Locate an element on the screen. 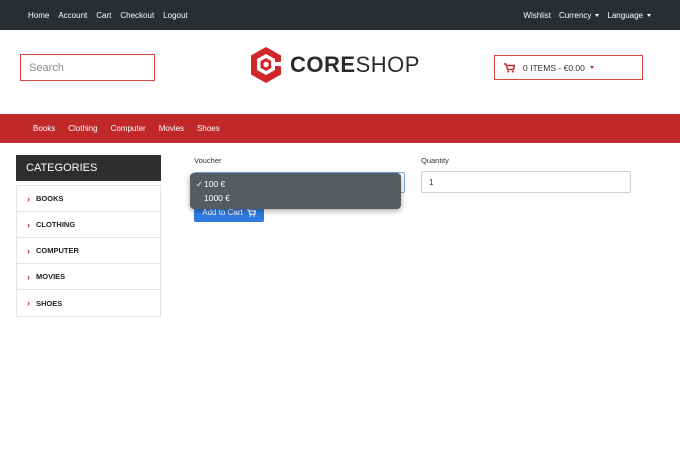 Image resolution: width=680 pixels, height=454 pixels. category-item-shoes: › SHOES is located at coordinates (88, 303).